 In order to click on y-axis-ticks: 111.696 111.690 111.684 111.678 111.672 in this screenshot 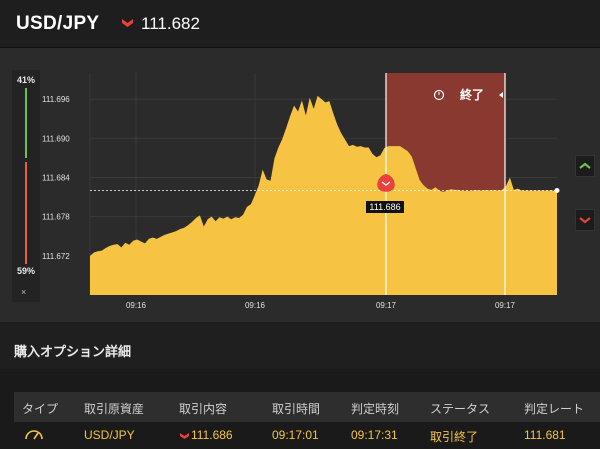, I will do `click(56, 178)`.